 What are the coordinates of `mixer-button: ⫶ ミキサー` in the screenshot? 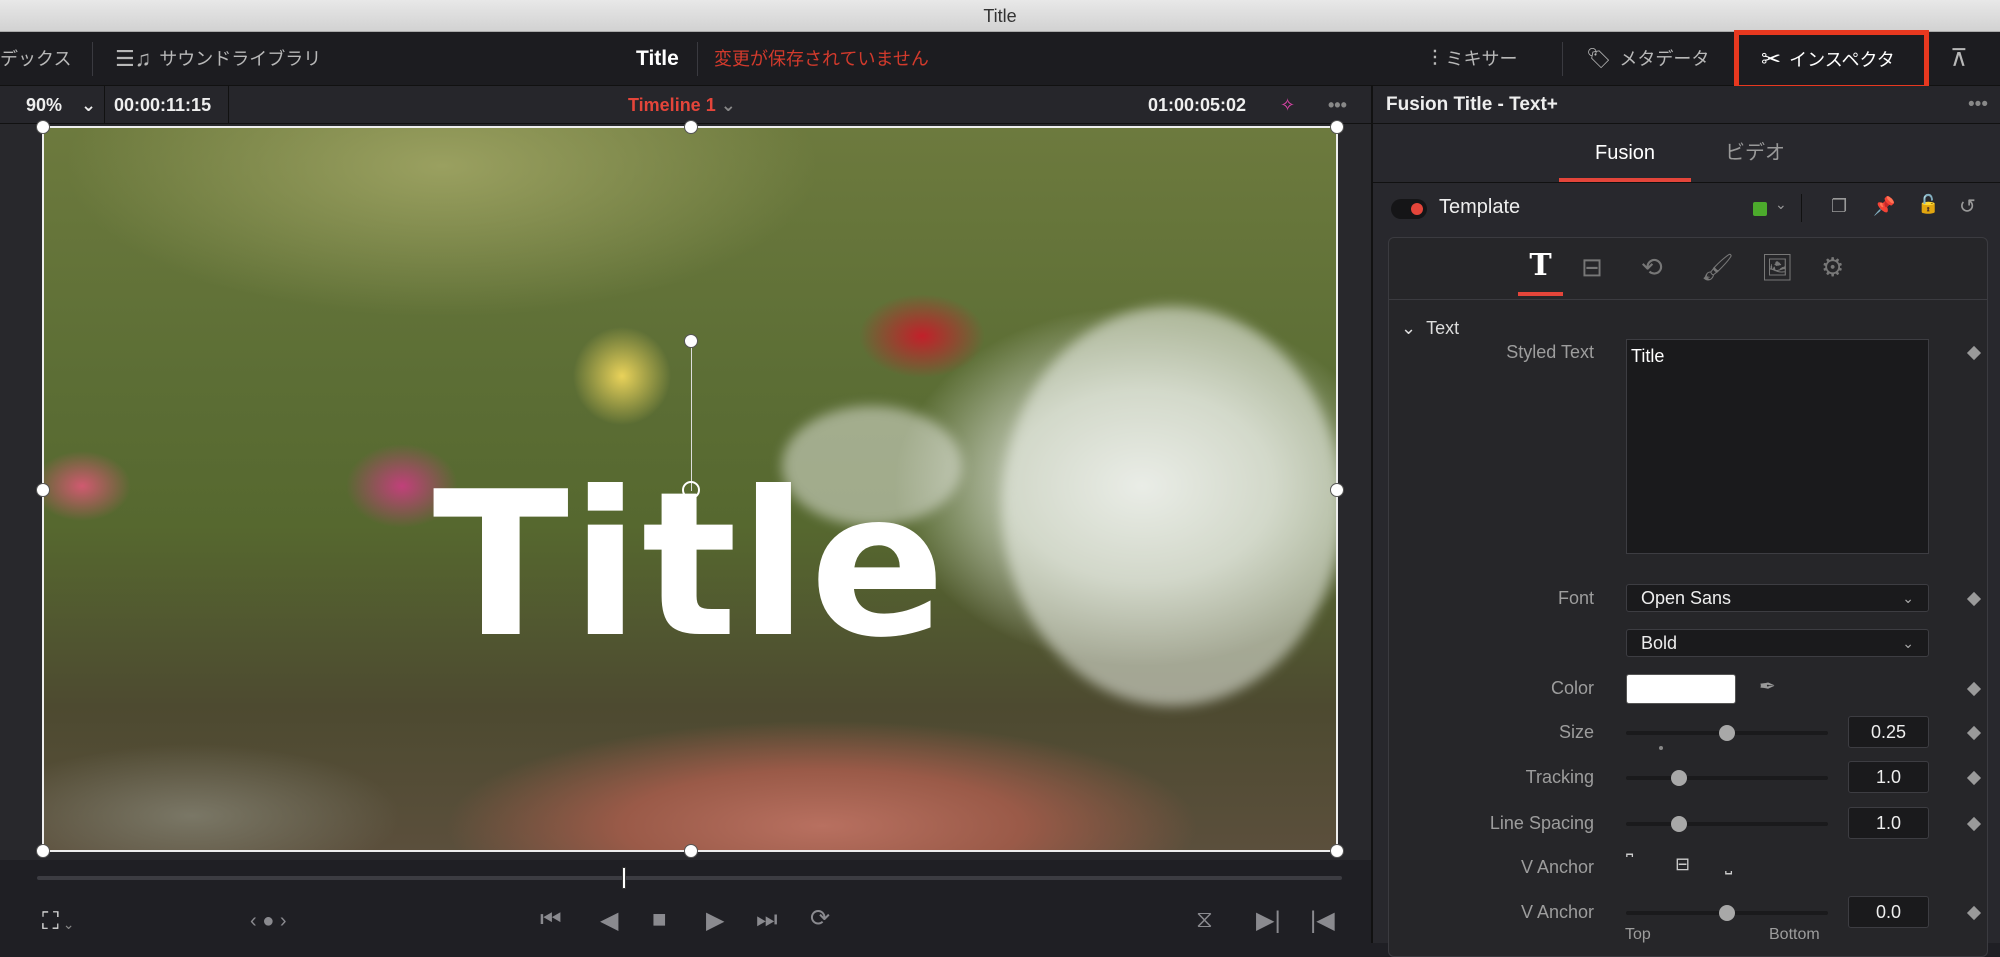 It's located at (1475, 59).